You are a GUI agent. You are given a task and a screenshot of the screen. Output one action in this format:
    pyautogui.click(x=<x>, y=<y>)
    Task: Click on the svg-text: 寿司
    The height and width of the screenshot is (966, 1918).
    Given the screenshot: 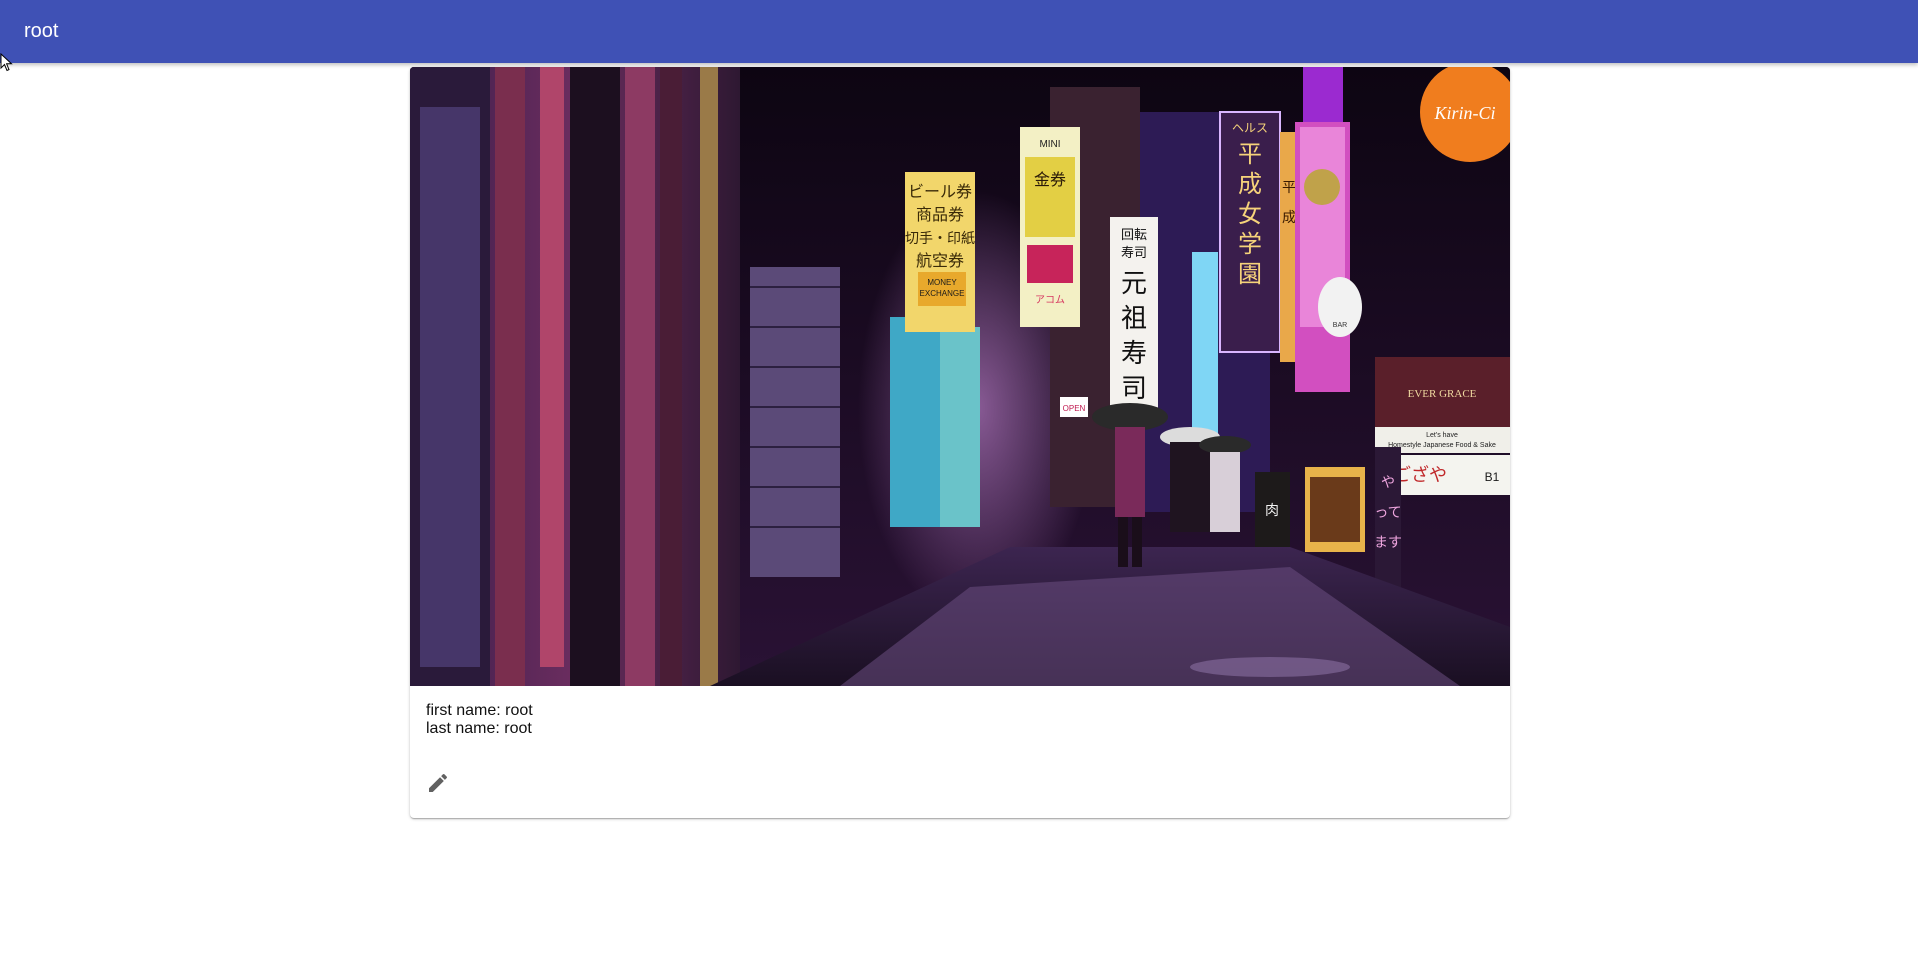 What is the action you would take?
    pyautogui.click(x=1134, y=252)
    